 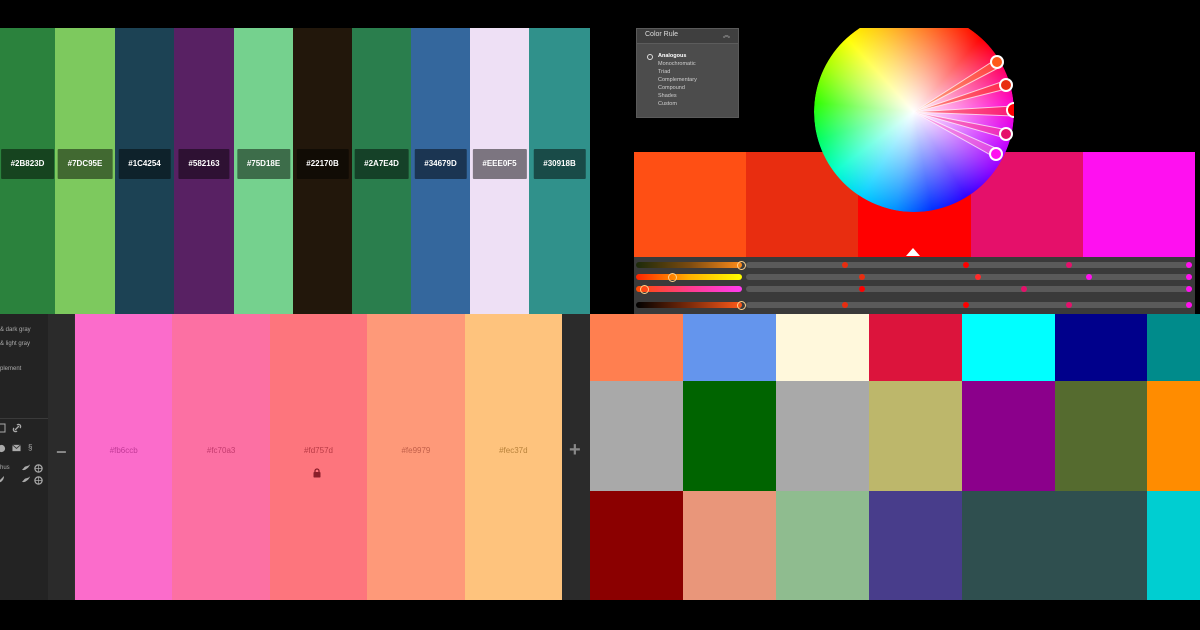 What do you see at coordinates (650, 57) in the screenshot?
I see `radio-icon` at bounding box center [650, 57].